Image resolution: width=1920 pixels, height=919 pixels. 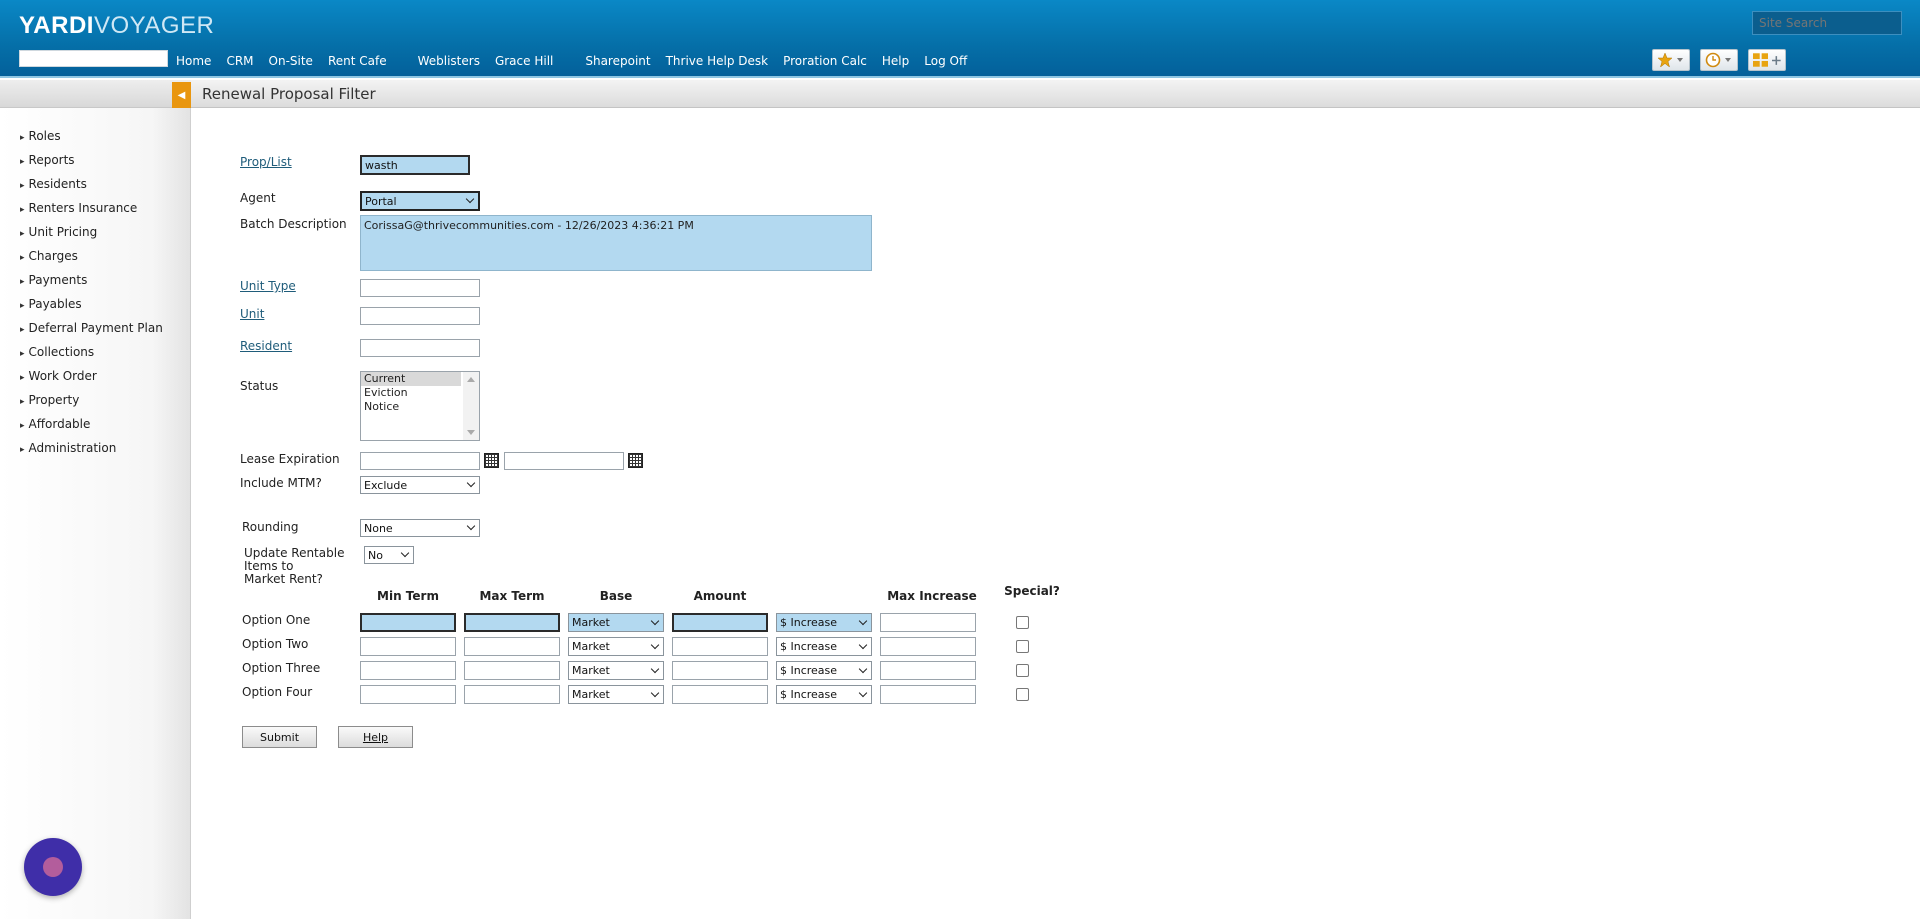 What do you see at coordinates (415, 165) in the screenshot?
I see `prop-list-input` at bounding box center [415, 165].